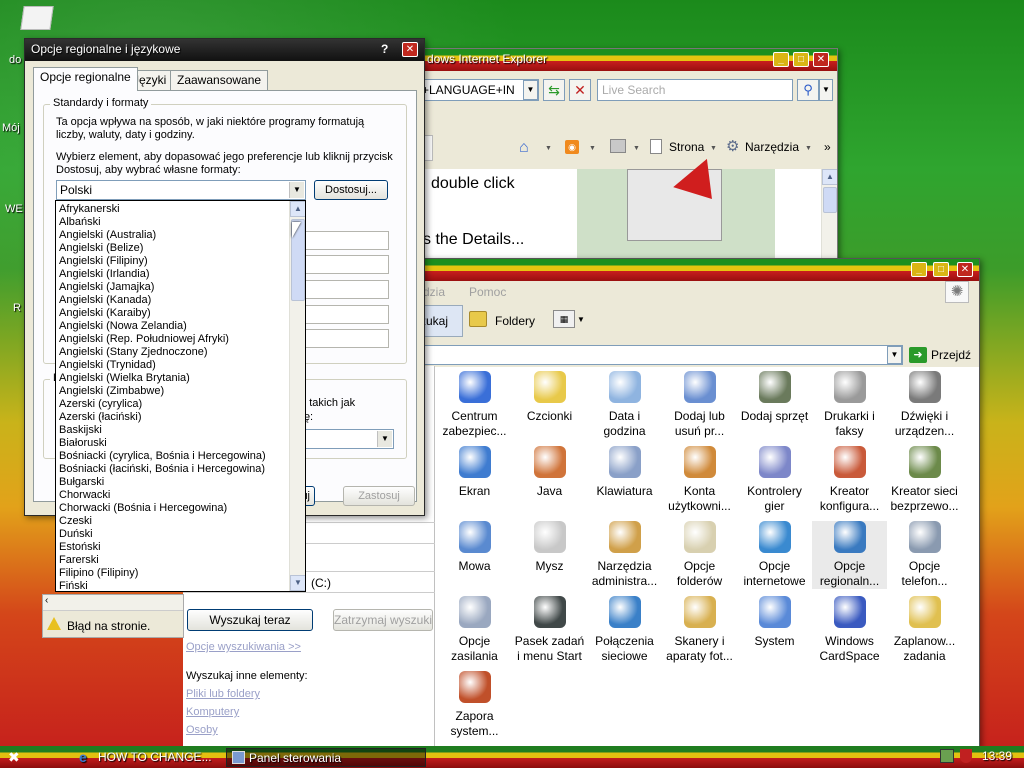  I want to click on locale-option: Angielski (Karaiby), so click(173, 313).